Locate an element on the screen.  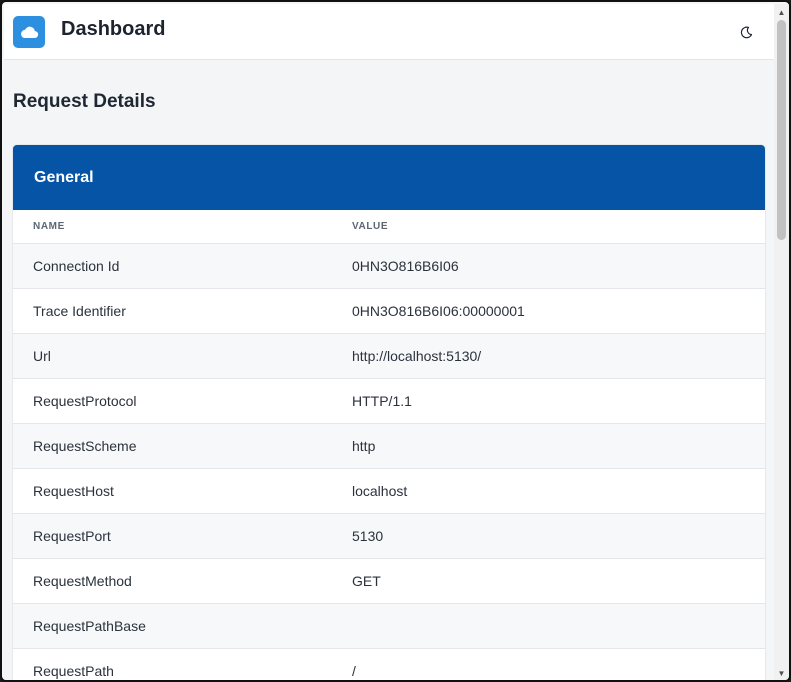
row-value: HTTP/1.1 is located at coordinates (382, 401).